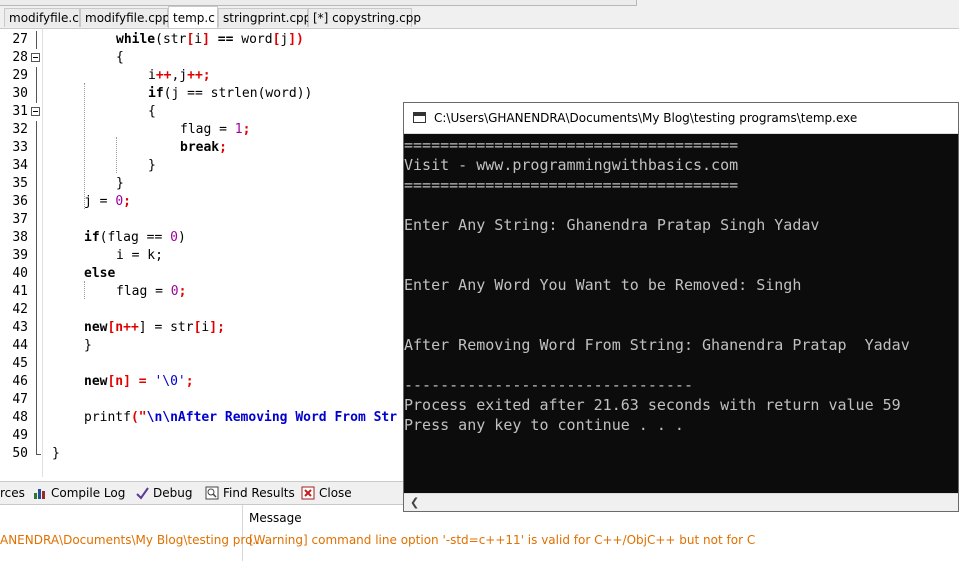  What do you see at coordinates (20, 273) in the screenshot?
I see `line-number: 40` at bounding box center [20, 273].